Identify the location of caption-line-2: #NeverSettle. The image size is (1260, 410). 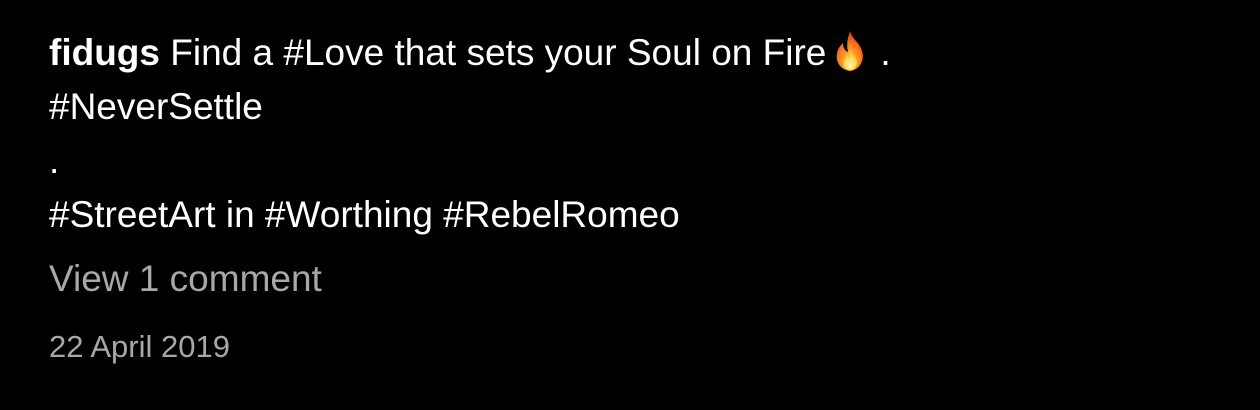
(156, 106).